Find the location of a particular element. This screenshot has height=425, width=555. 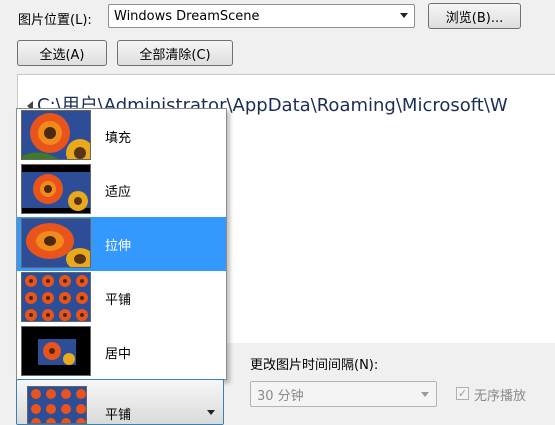

picture-location-label: 图片位置(L): is located at coordinates (55, 20).